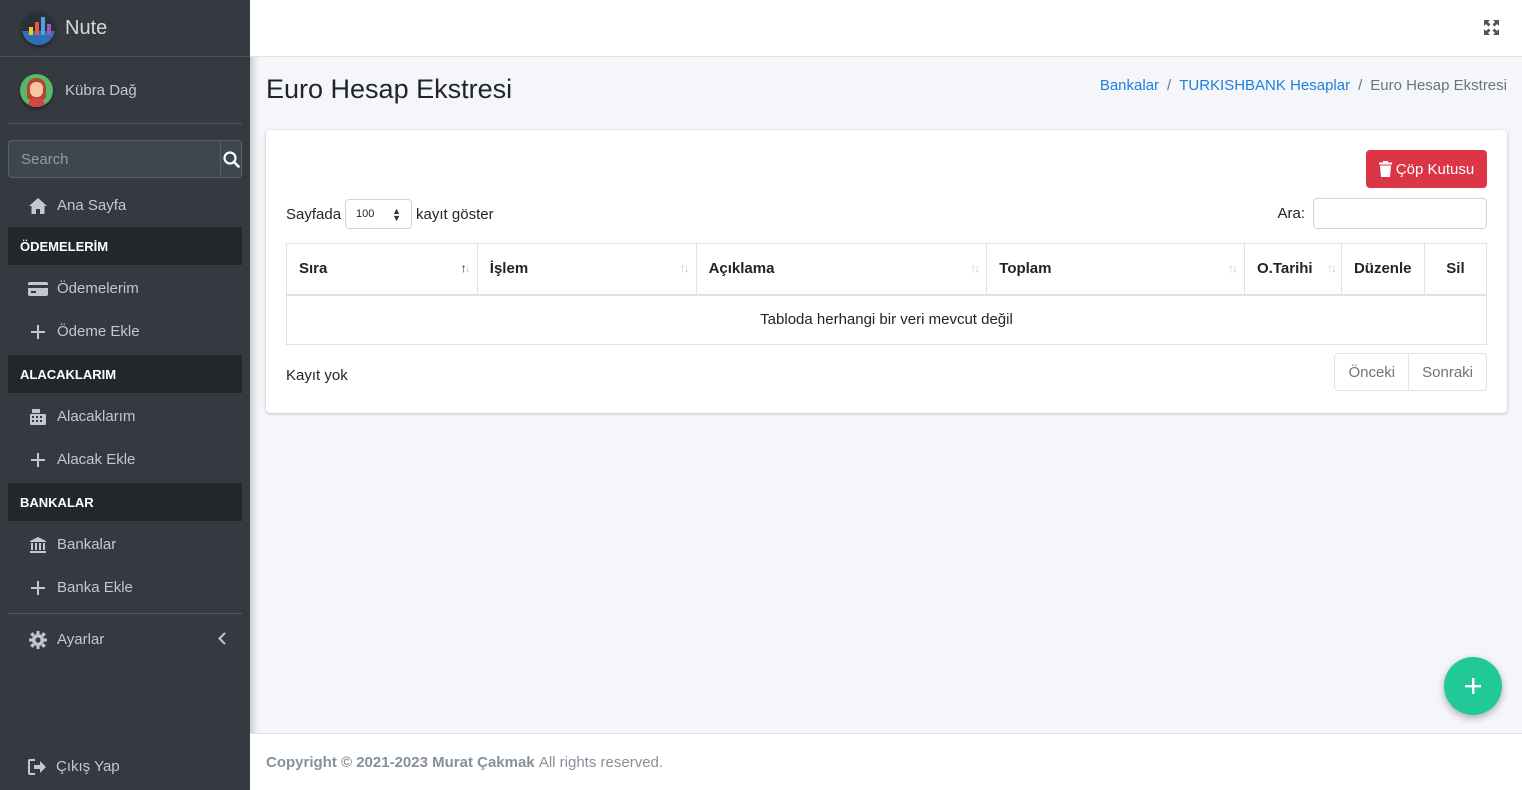 This screenshot has width=1522, height=790. Describe the element at coordinates (1372, 372) in the screenshot. I see `previous-button: Önceki` at that location.